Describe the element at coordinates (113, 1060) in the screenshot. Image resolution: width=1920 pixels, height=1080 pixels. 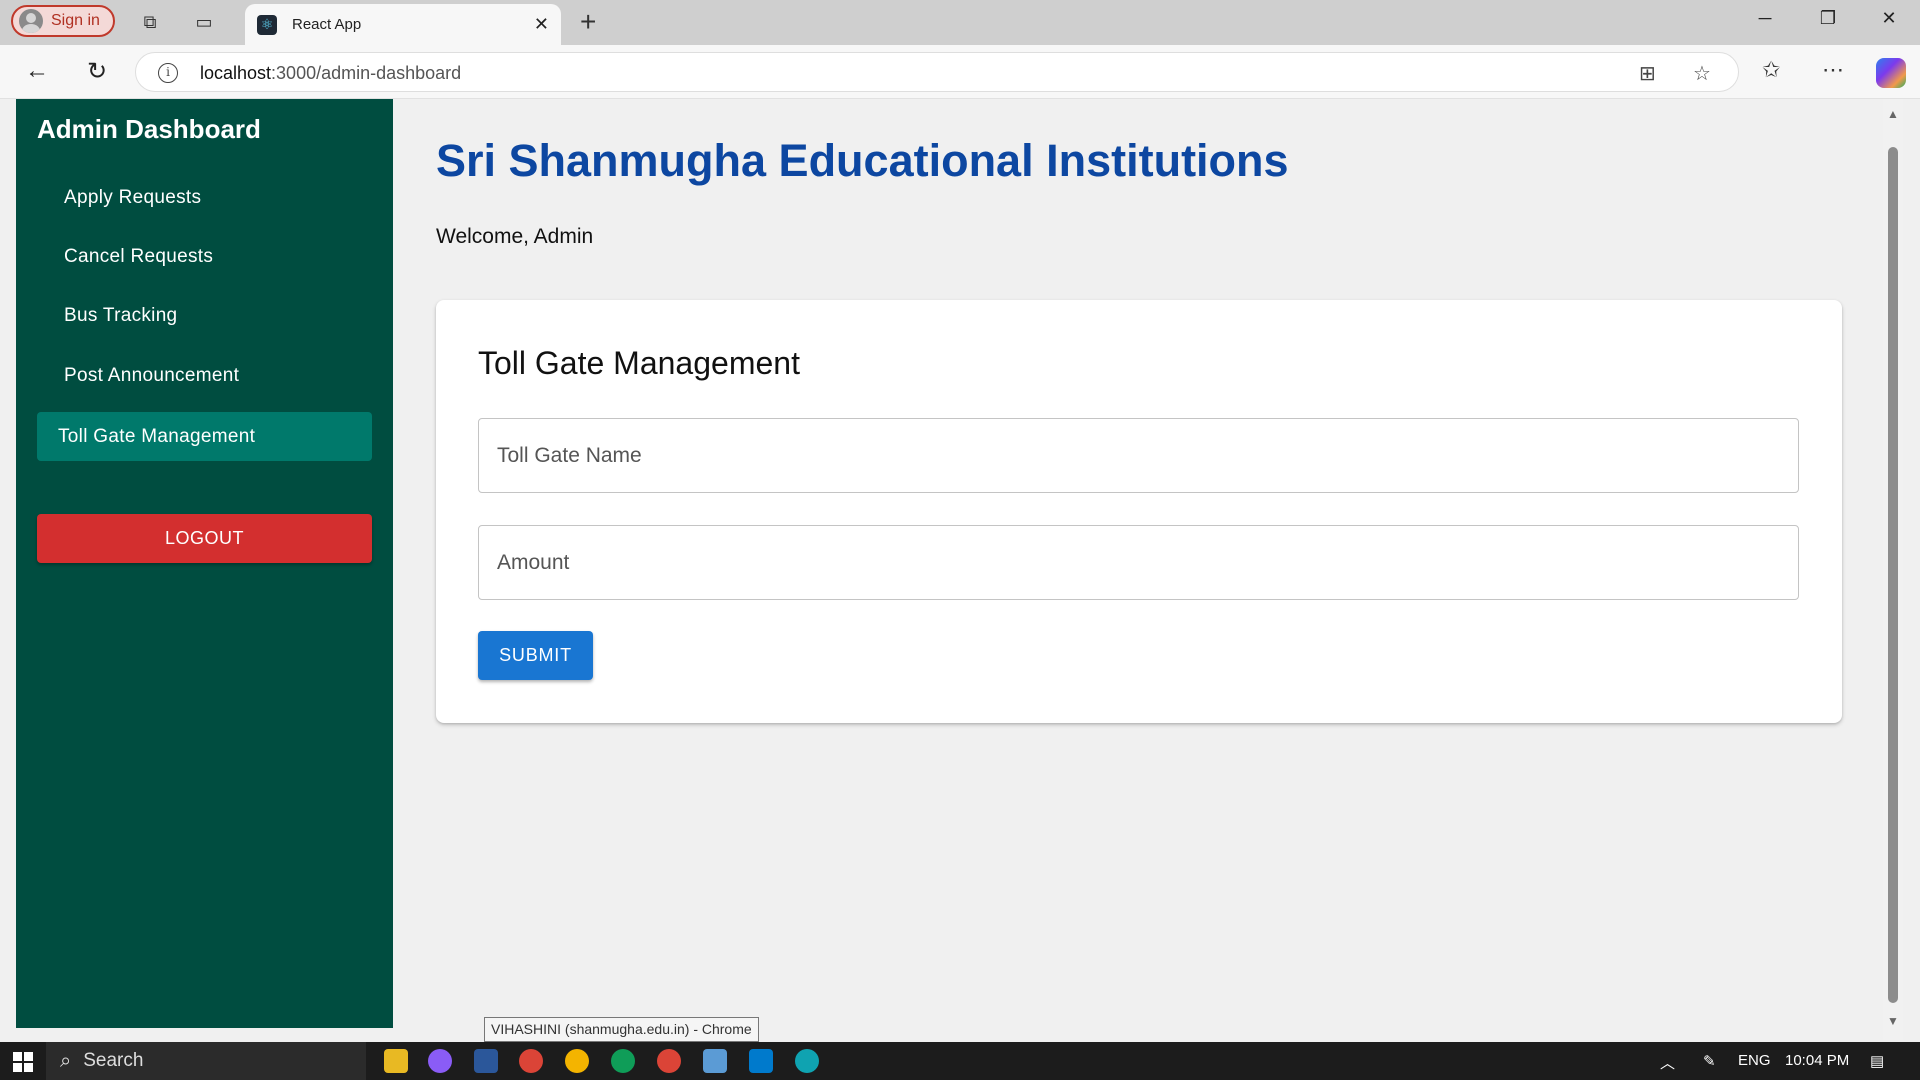
I see `taskbar-search-label: Search` at that location.